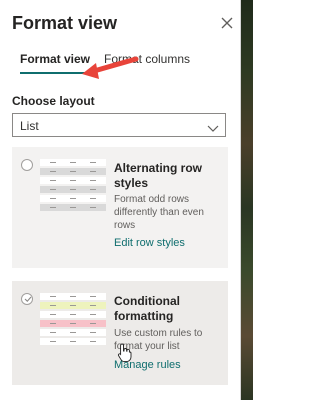 The height and width of the screenshot is (400, 320). Describe the element at coordinates (147, 308) in the screenshot. I see `option-title-conditional-formatting: Conditional formatting` at that location.